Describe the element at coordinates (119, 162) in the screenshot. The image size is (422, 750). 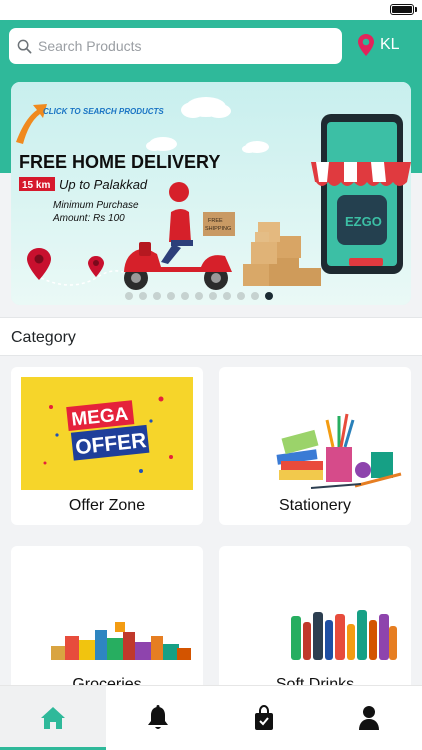
I see `banner-headline: FREE HOME DELIVERY` at that location.